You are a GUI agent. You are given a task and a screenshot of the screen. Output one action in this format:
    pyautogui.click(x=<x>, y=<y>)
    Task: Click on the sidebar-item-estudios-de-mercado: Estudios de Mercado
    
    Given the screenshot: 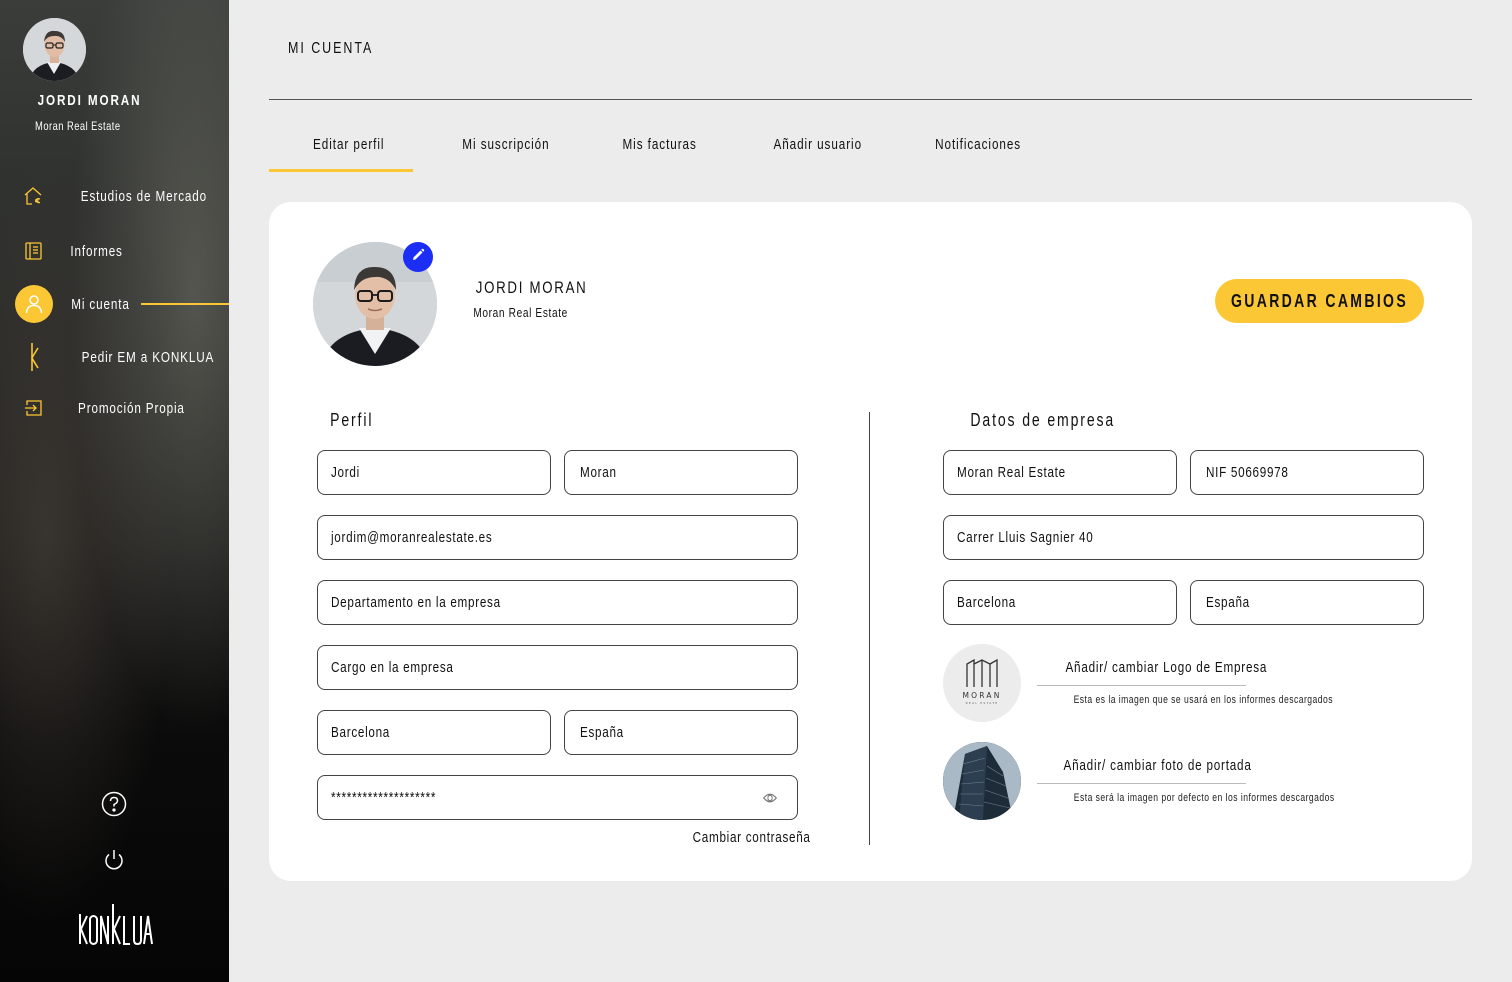 What is the action you would take?
    pyautogui.click(x=114, y=196)
    